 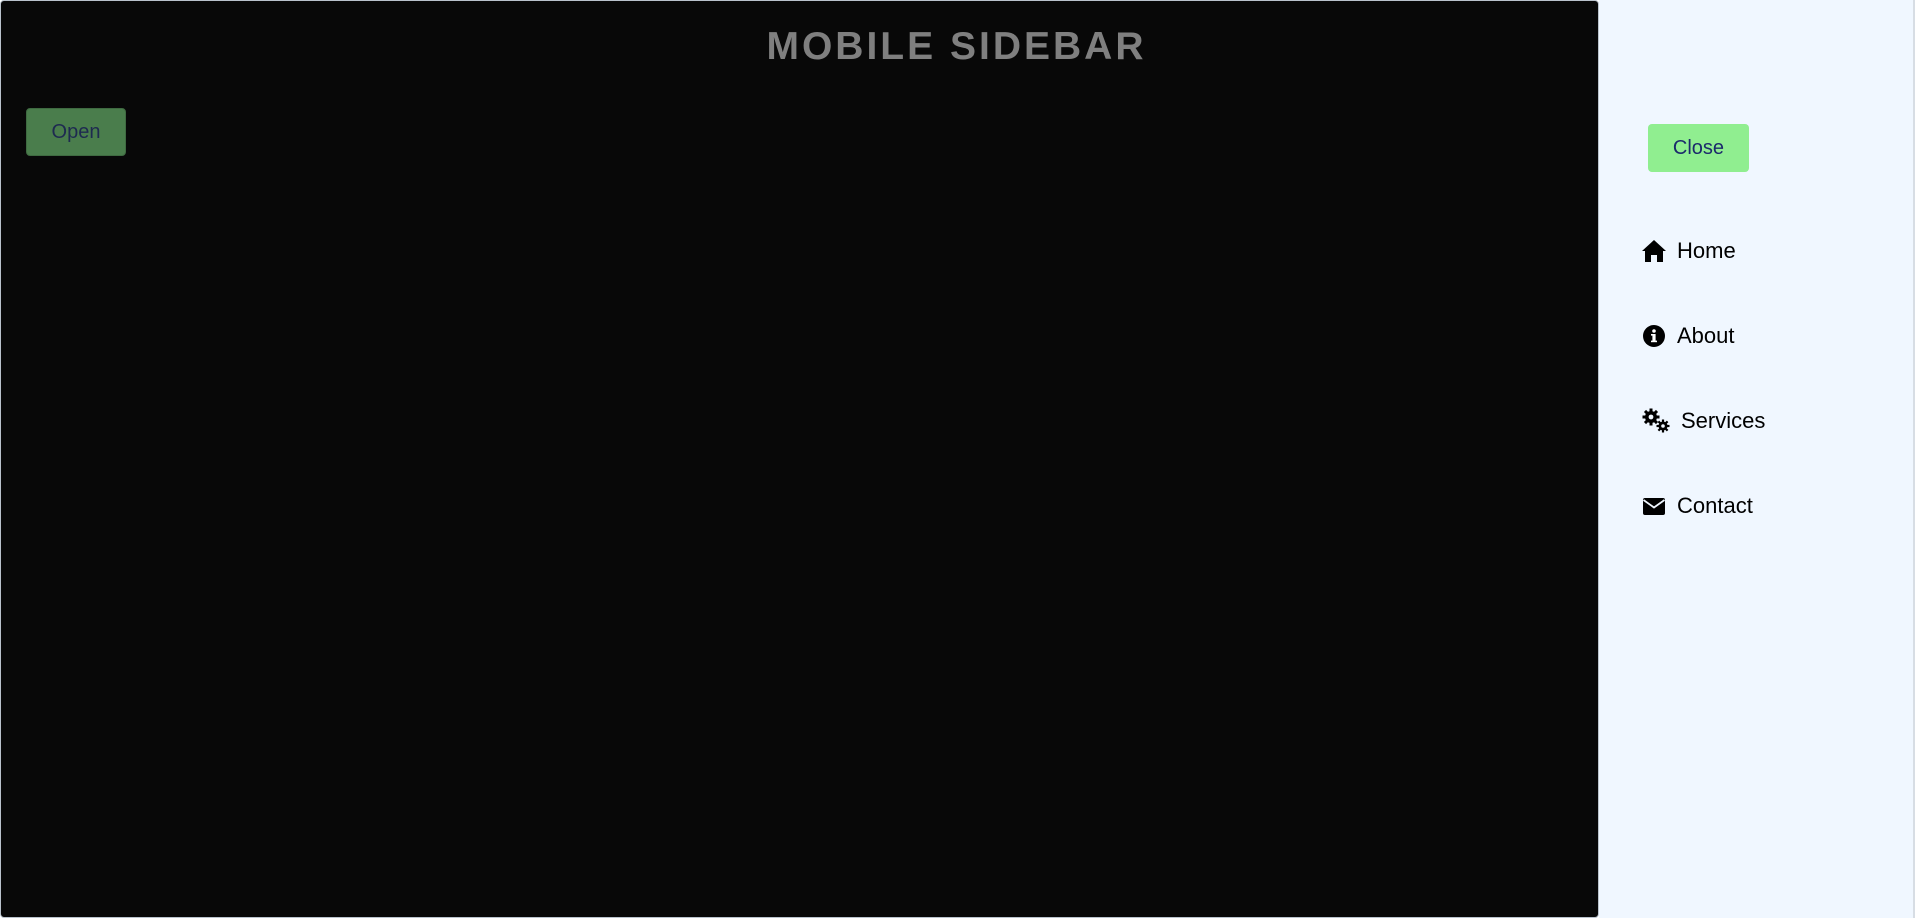 I want to click on sidebar-item-label: Services, so click(x=1723, y=420).